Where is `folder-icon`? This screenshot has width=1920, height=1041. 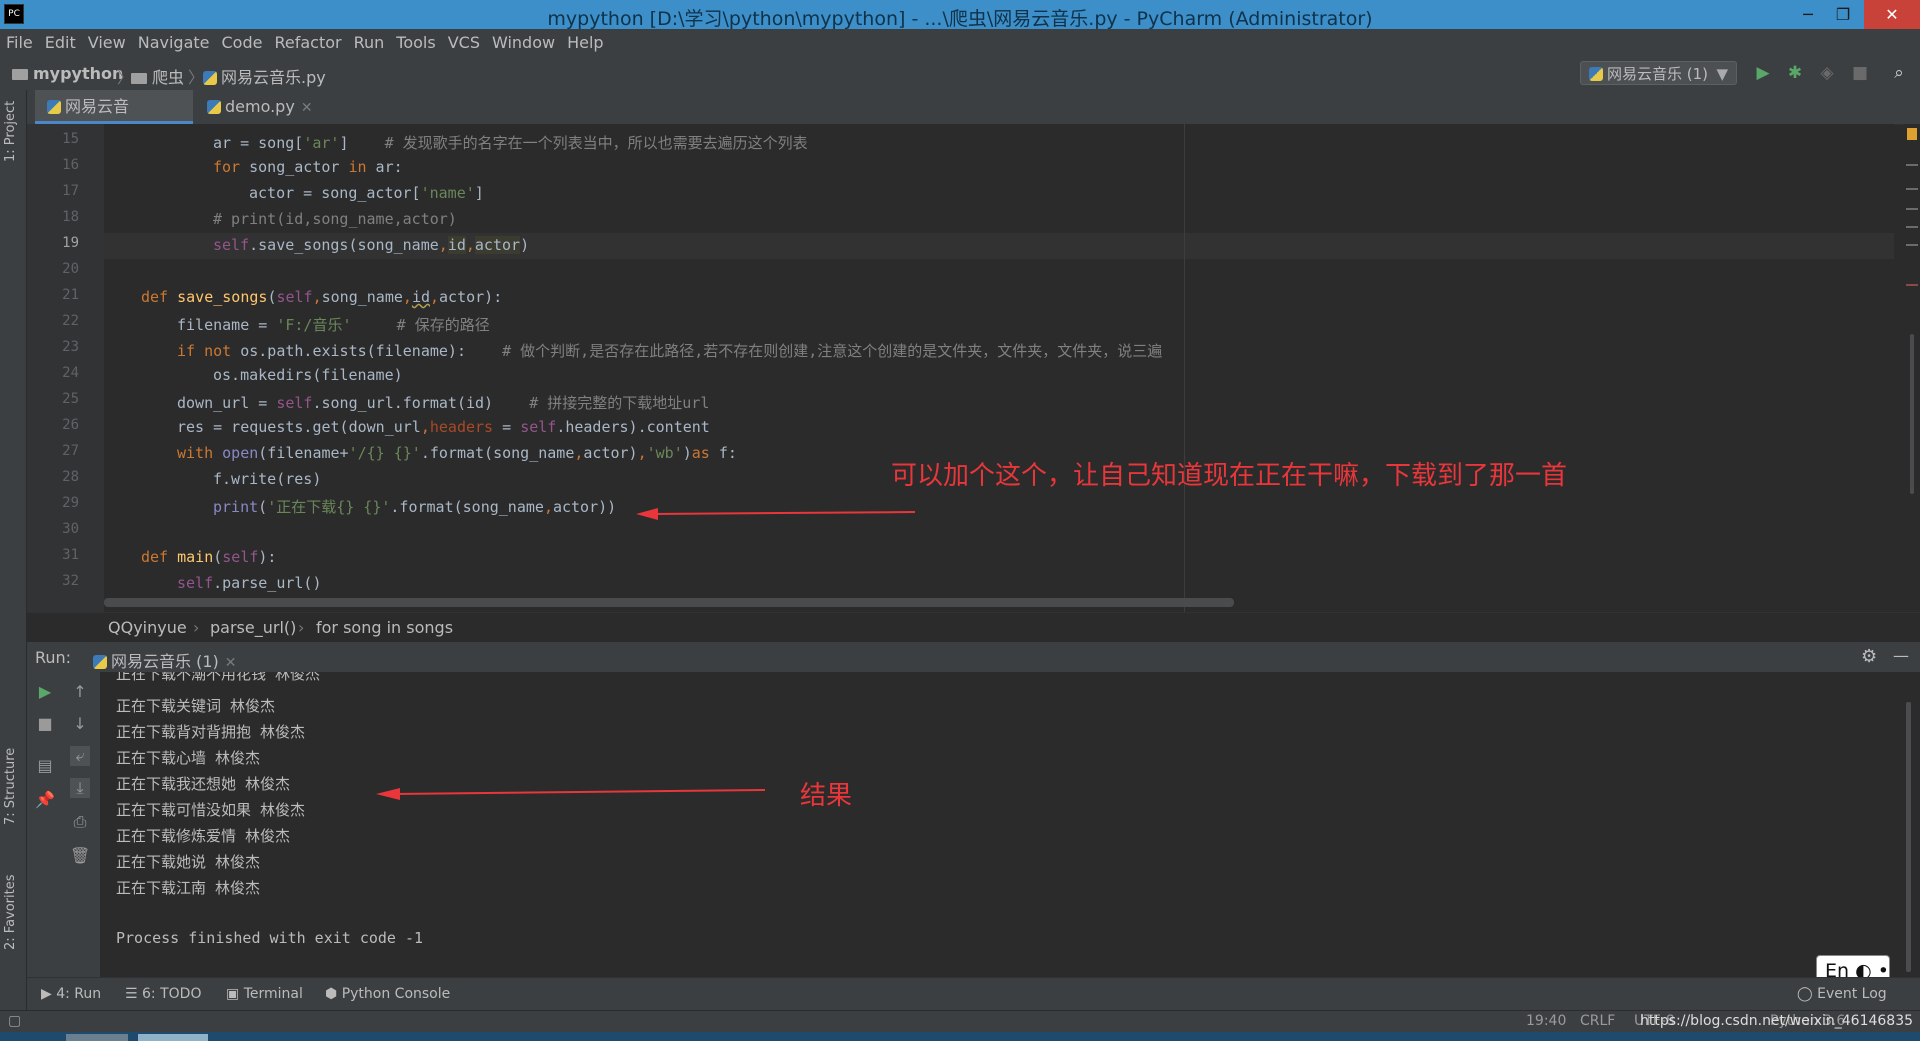
folder-icon is located at coordinates (20, 74).